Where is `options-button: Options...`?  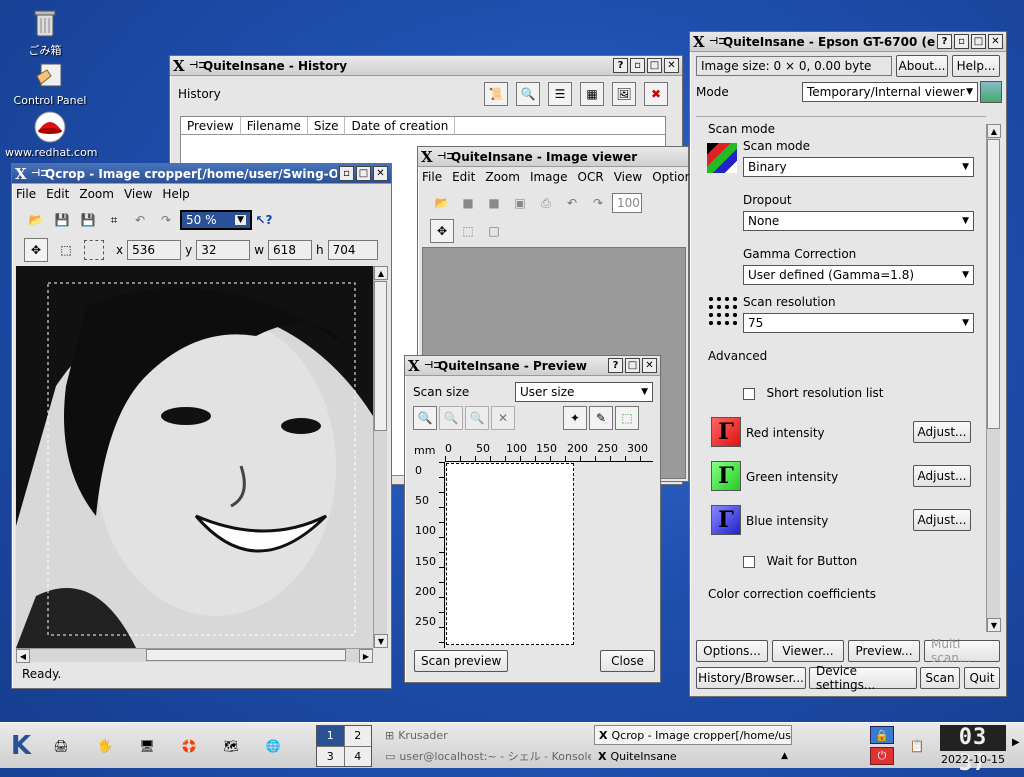
options-button: Options... is located at coordinates (732, 651).